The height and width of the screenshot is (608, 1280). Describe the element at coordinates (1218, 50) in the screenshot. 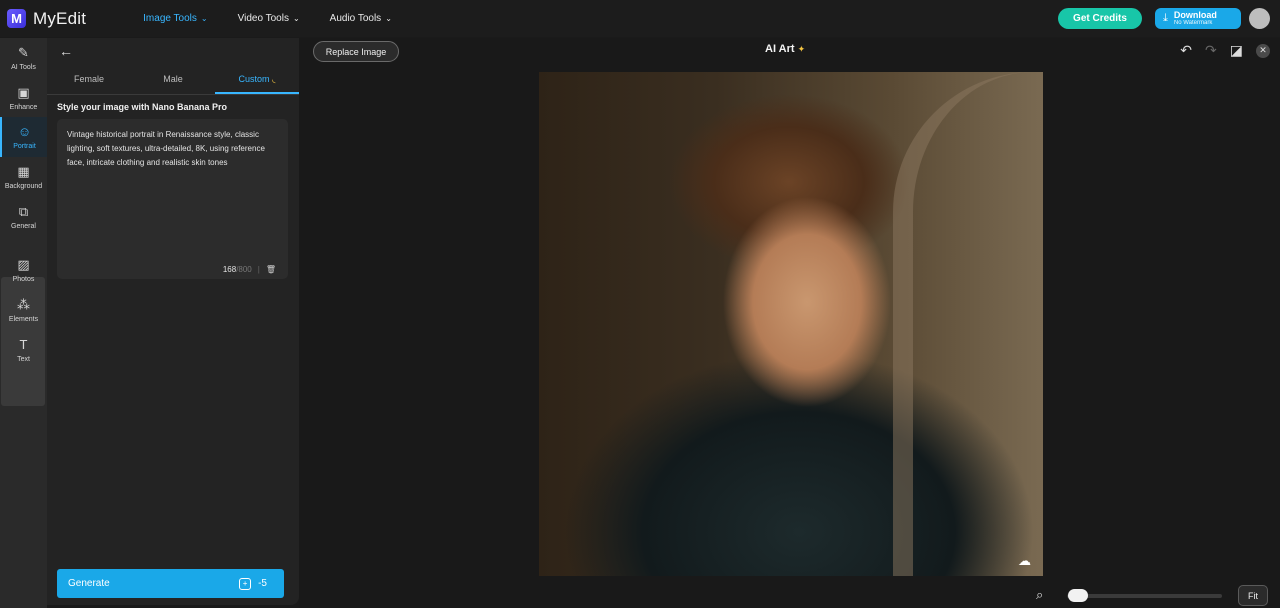

I see `canvas-toolbar: ↶ ↷ ◪ ✕` at that location.